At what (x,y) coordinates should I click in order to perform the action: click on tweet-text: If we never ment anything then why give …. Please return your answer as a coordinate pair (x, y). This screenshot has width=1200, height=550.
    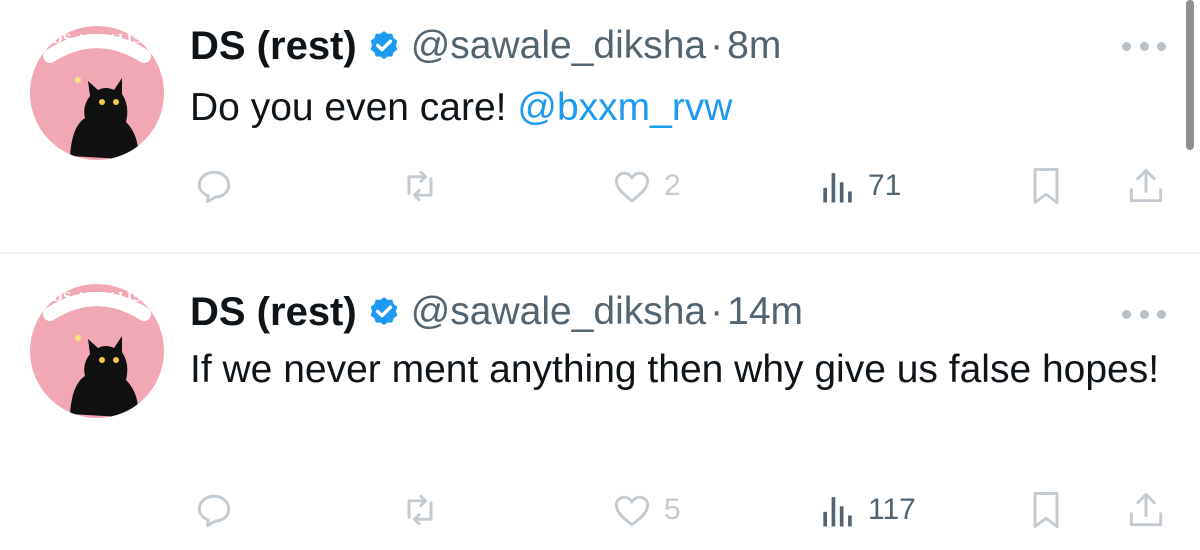
    Looking at the image, I should click on (675, 369).